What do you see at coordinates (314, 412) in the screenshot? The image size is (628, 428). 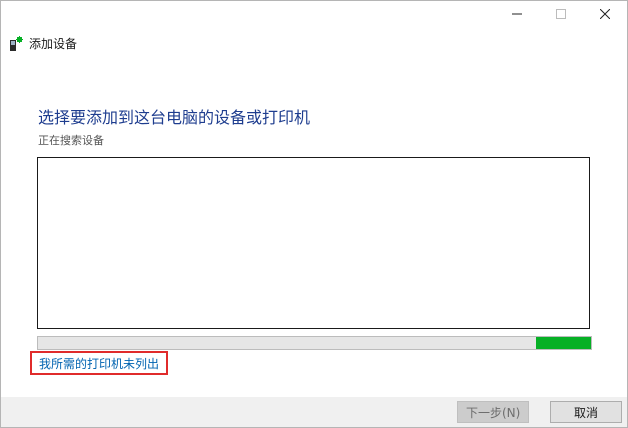 I see `dialog-footer: 下一步(N) 取消` at bounding box center [314, 412].